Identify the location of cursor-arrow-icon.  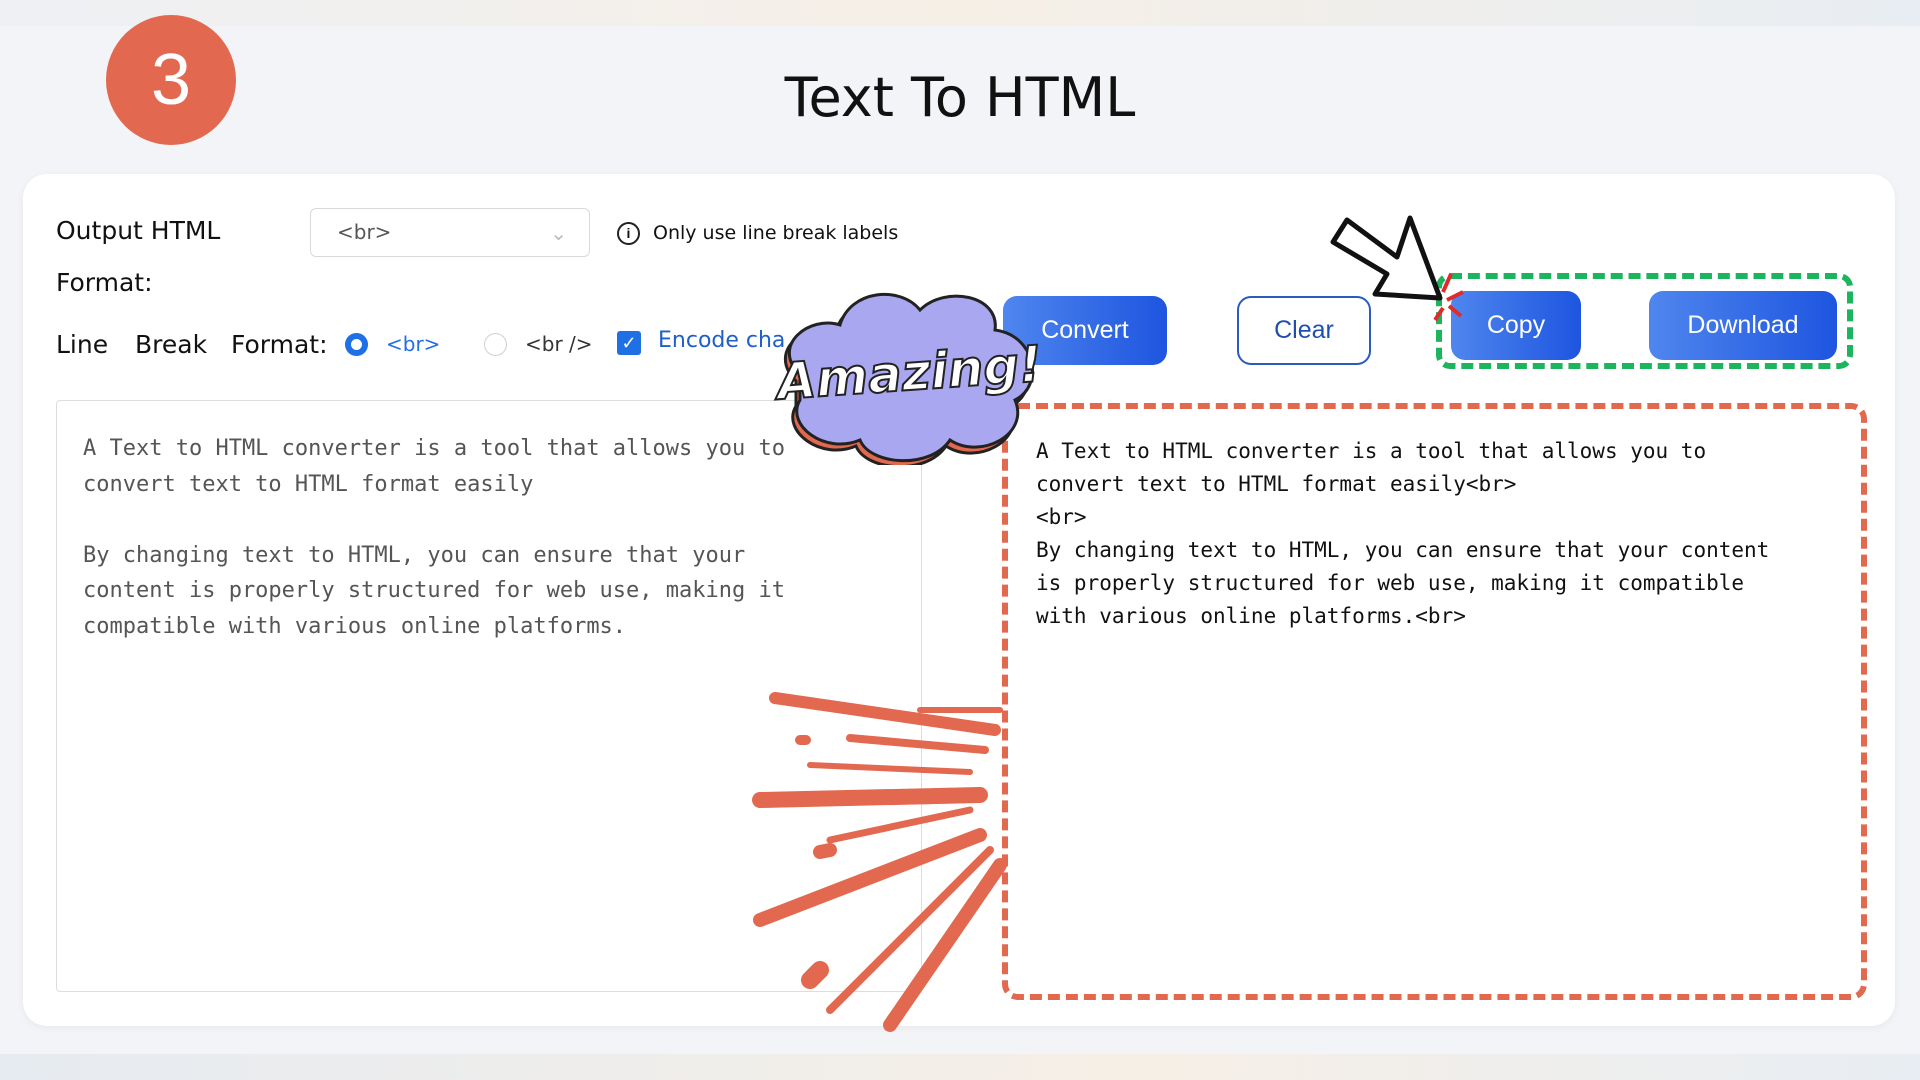
(1397, 268).